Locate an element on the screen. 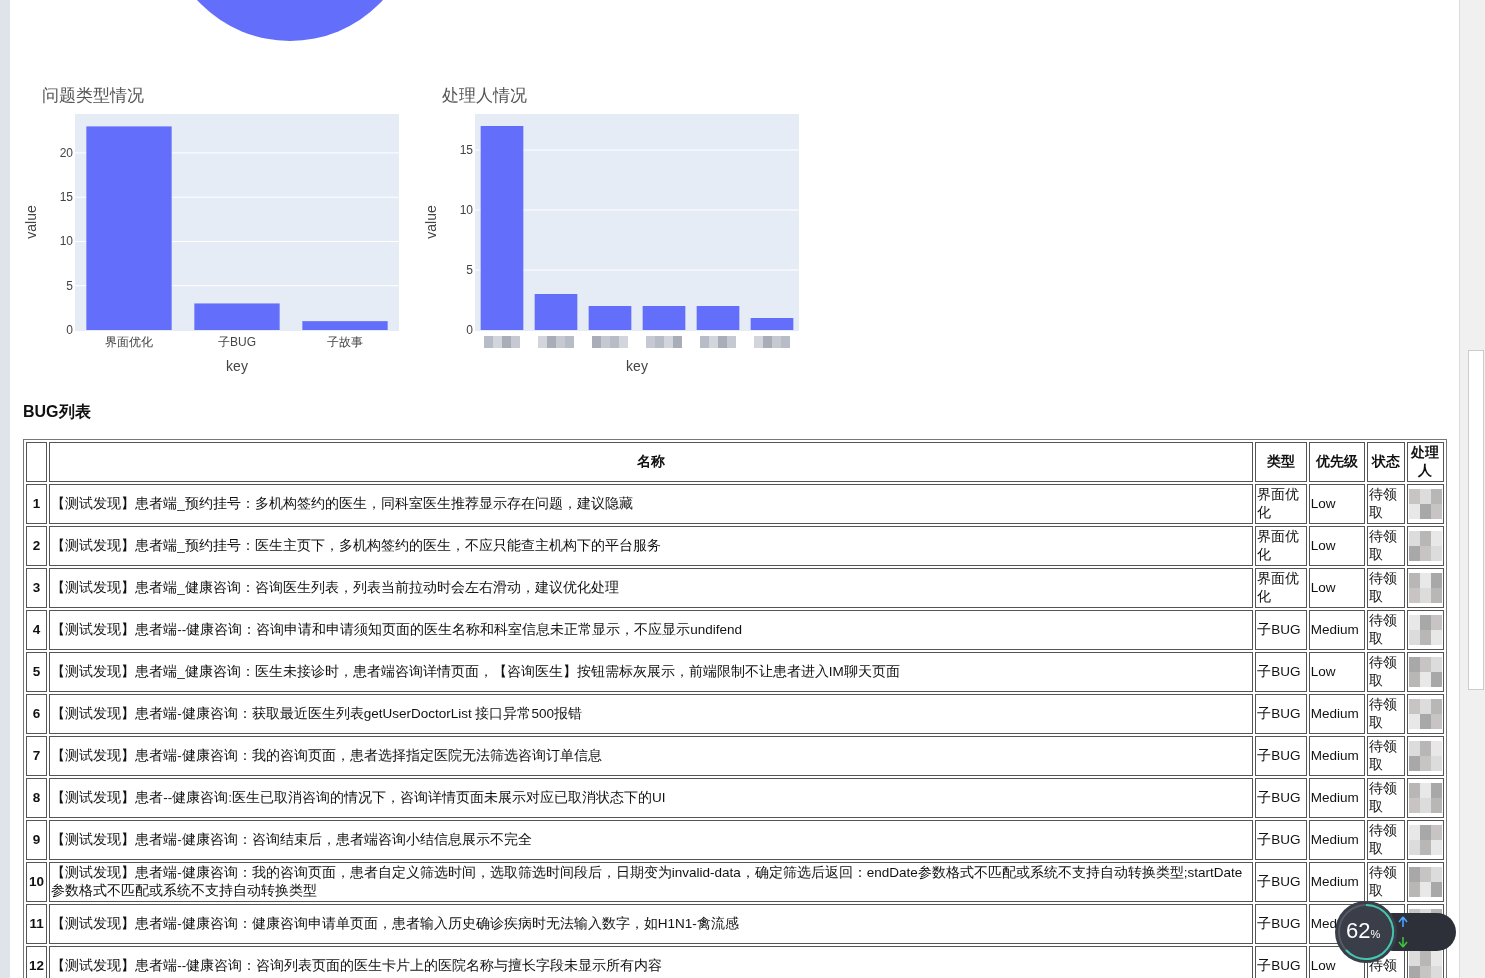  table-cell: 【测试发现】患者端-健康咨询：我的咨询页面，患者选择指定医院无法筛选咨询订单信息 is located at coordinates (651, 756).